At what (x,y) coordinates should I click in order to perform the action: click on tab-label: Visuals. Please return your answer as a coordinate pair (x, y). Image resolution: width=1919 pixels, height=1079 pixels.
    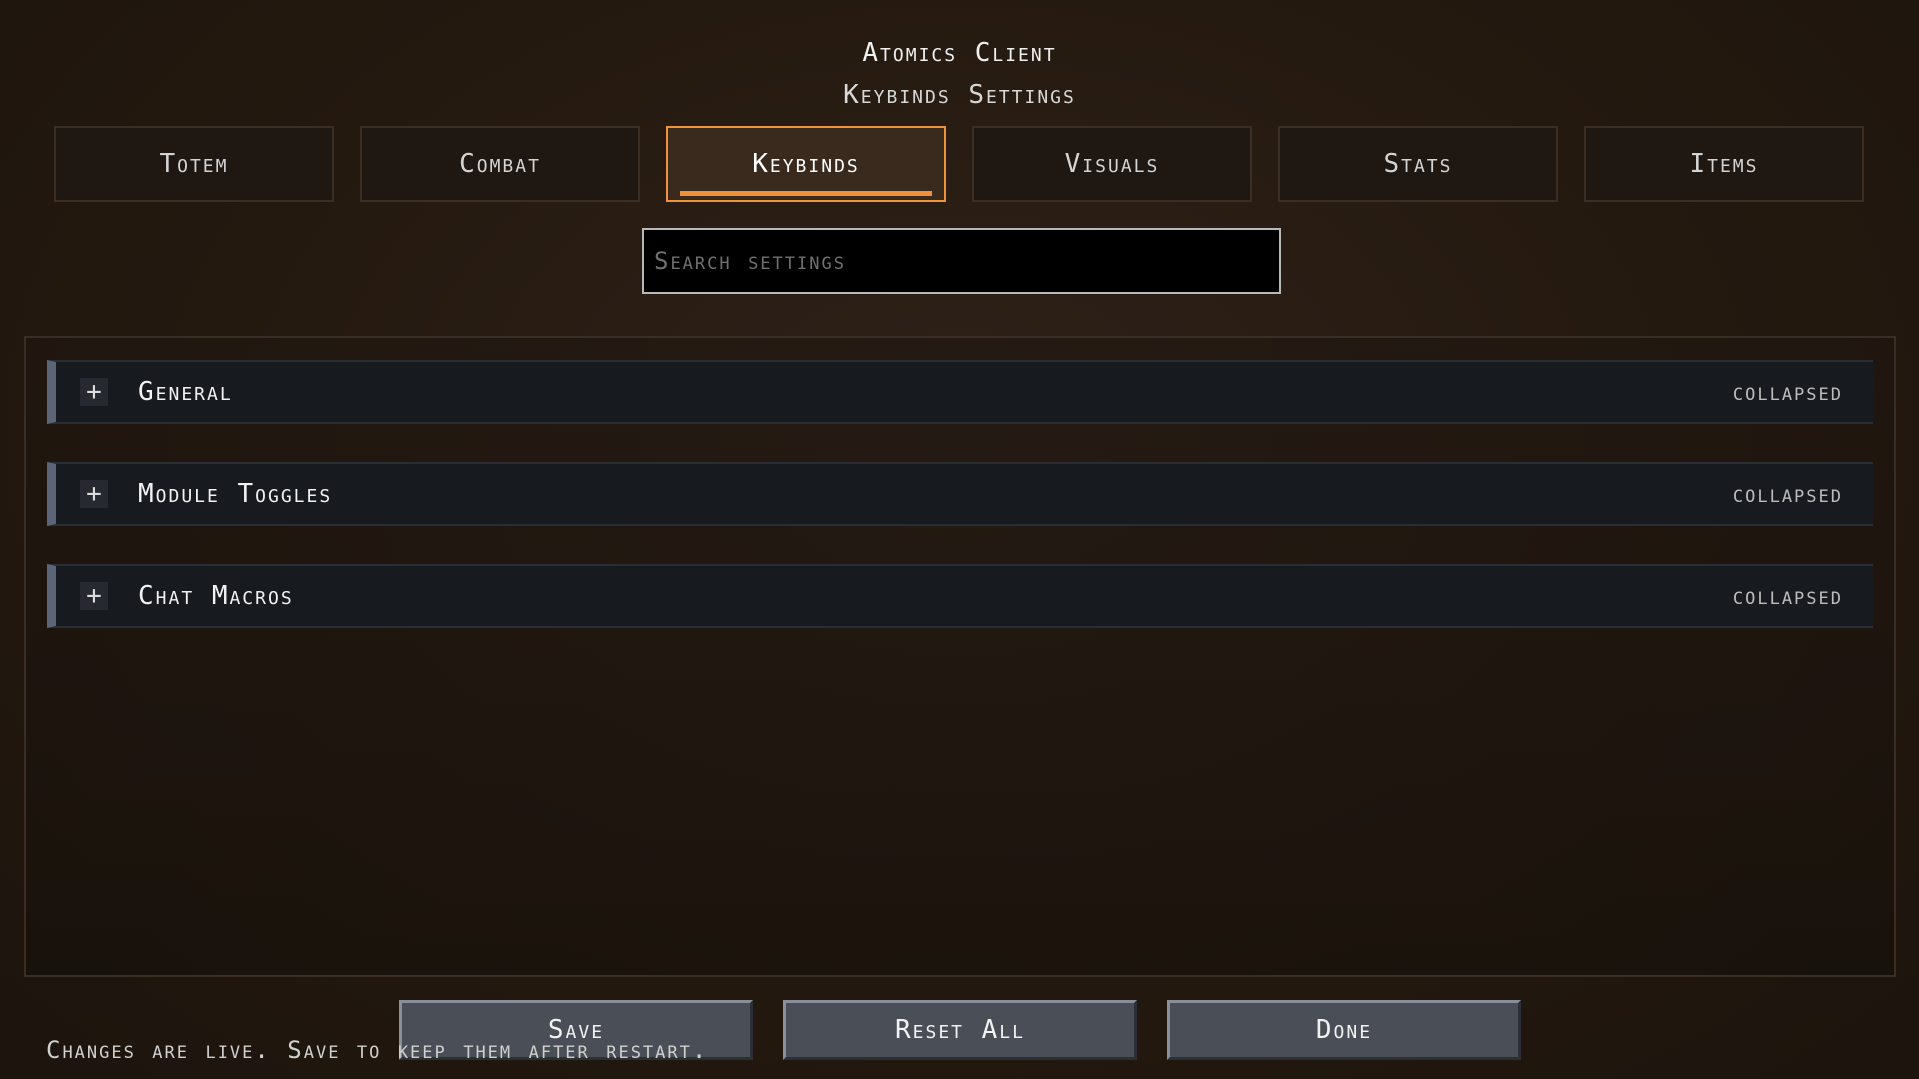
    Looking at the image, I should click on (1112, 164).